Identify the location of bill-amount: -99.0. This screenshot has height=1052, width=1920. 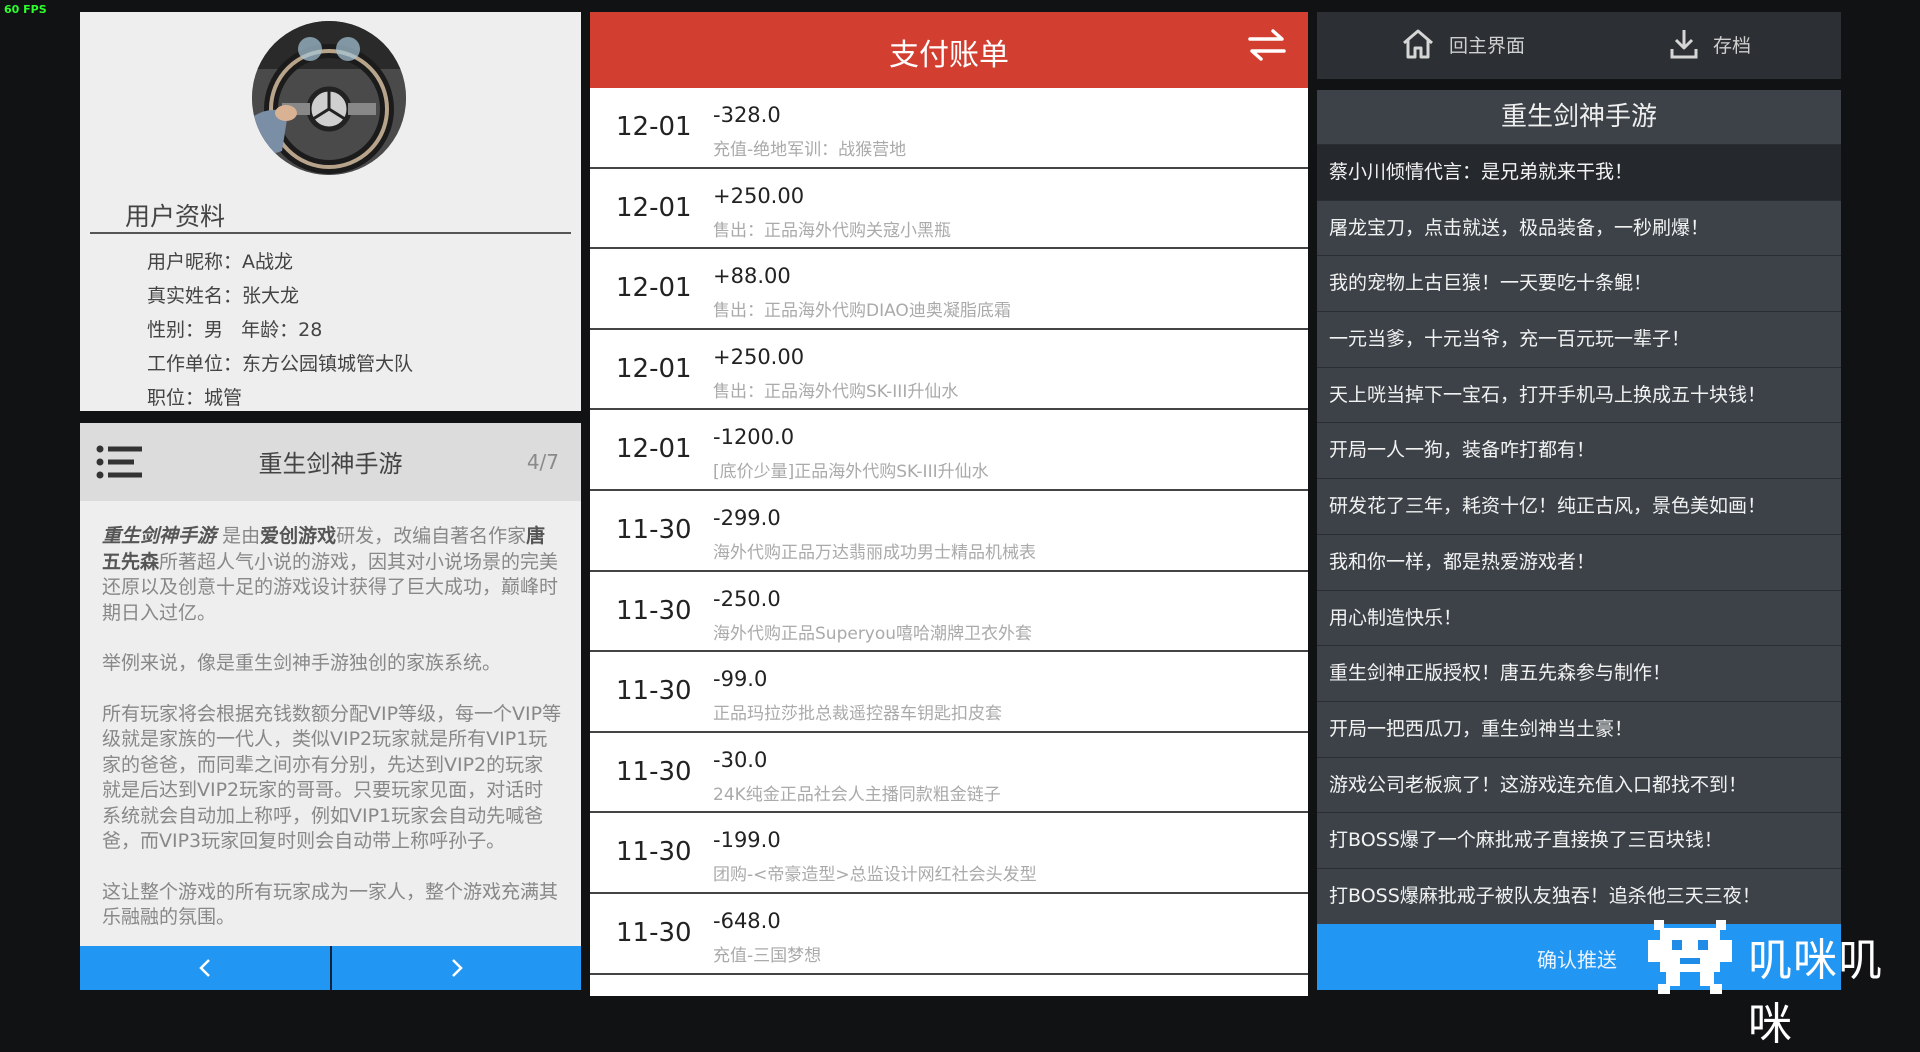
(740, 679).